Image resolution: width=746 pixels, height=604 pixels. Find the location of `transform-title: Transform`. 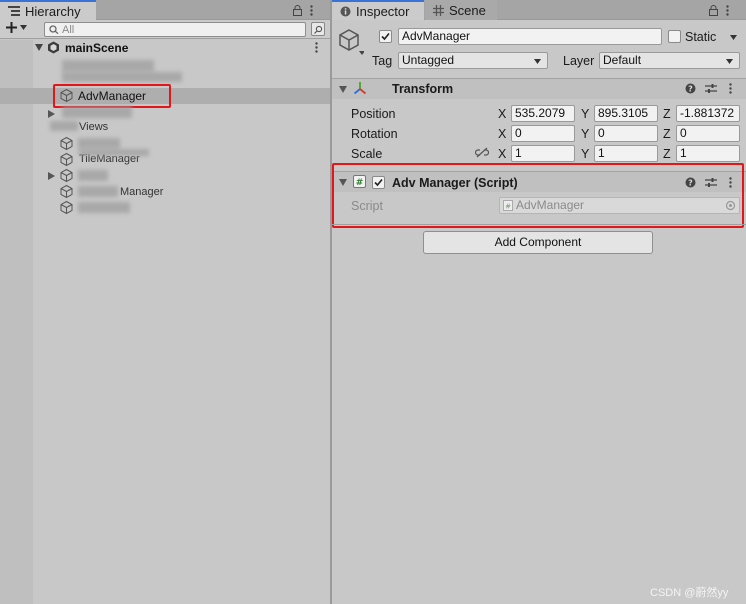

transform-title: Transform is located at coordinates (423, 89).